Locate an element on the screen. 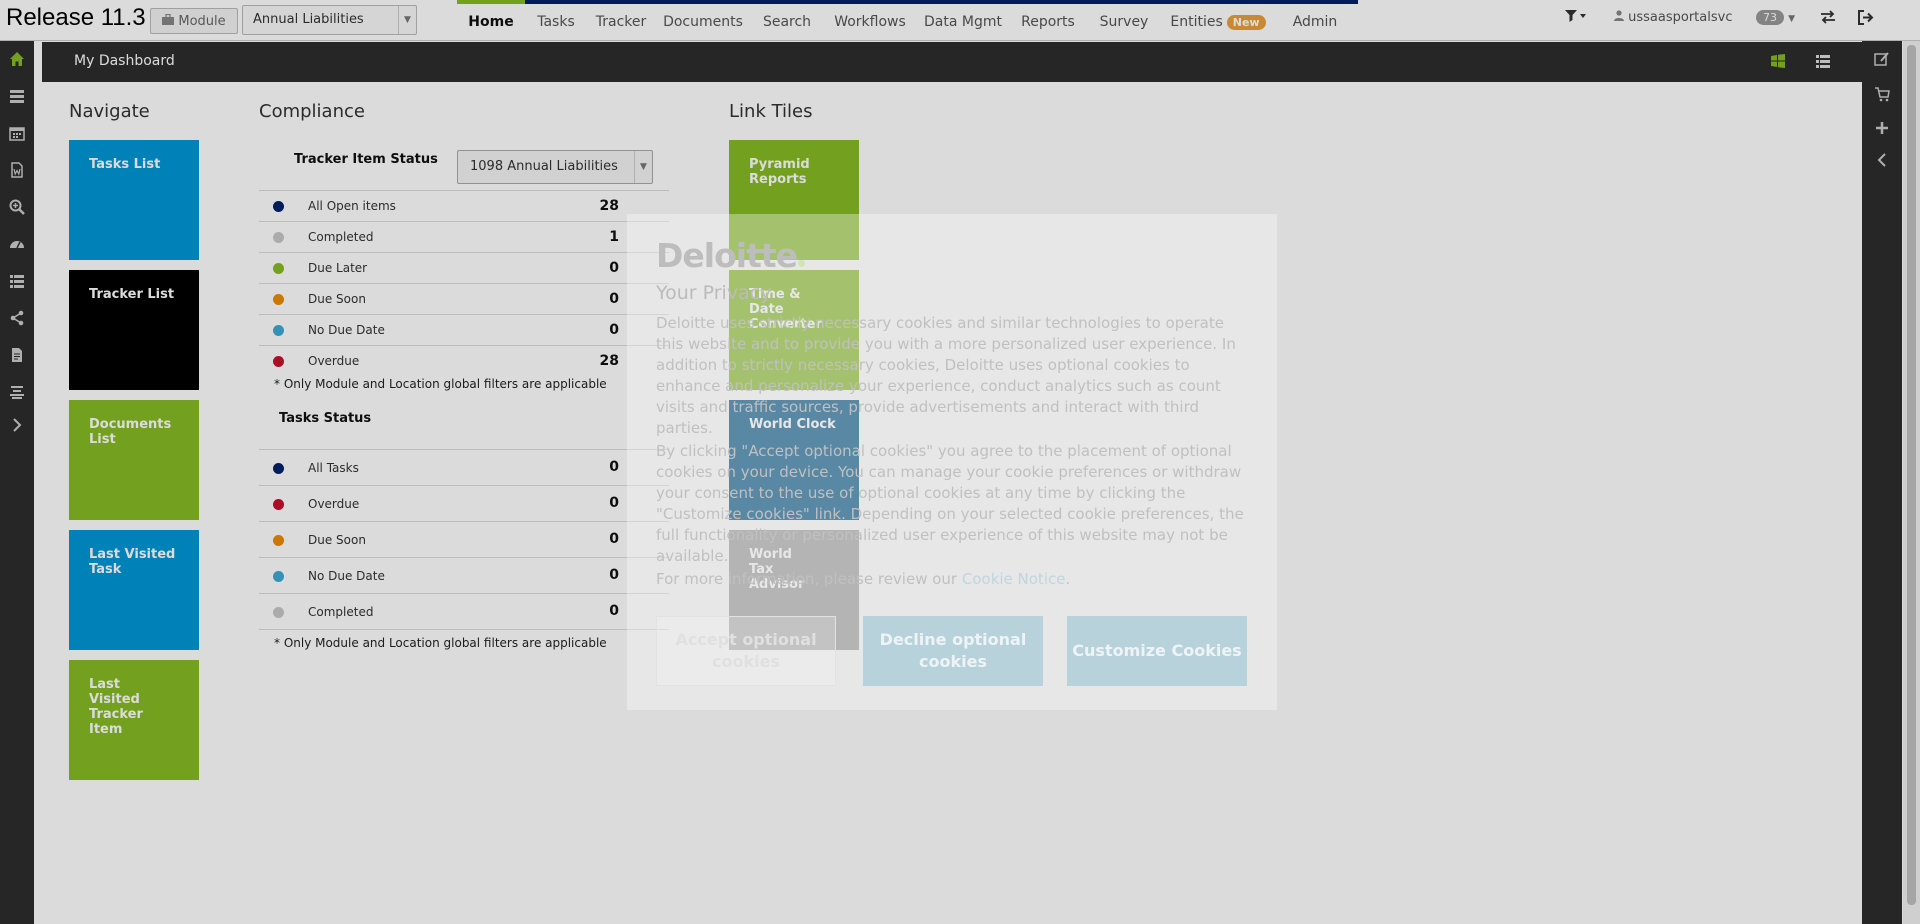  logo-dot is located at coordinates (801, 263).